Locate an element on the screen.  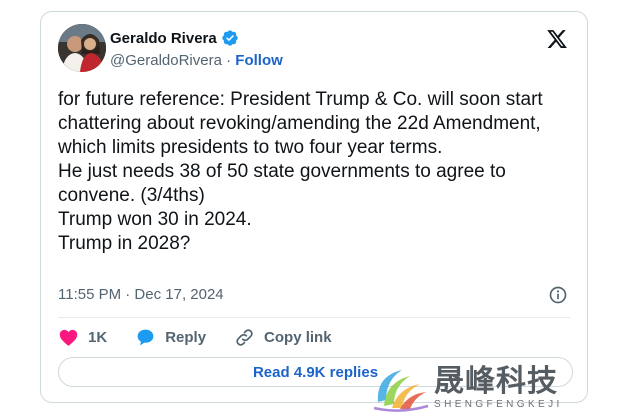
copy-link-label: Copy link is located at coordinates (298, 337).